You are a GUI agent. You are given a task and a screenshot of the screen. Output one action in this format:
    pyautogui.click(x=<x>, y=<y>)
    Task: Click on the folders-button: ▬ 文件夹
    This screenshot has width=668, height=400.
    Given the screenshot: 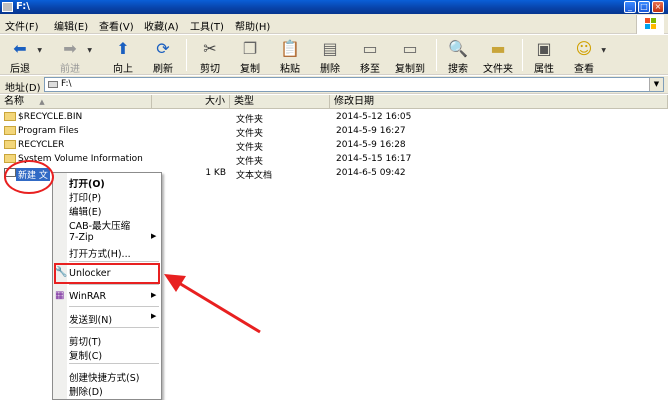 What is the action you would take?
    pyautogui.click(x=498, y=56)
    